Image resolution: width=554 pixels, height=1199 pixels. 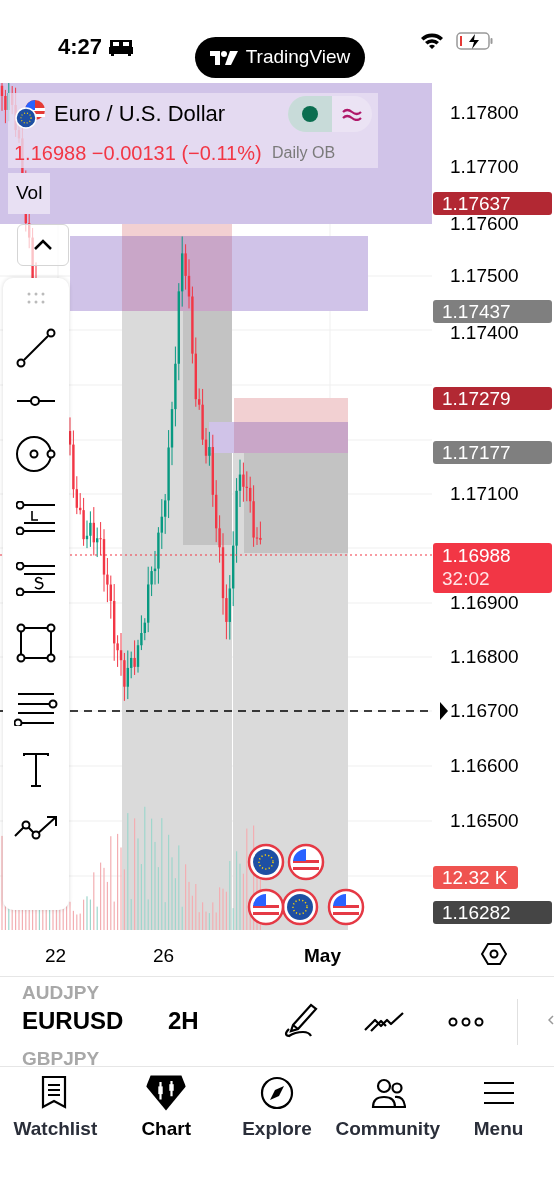 I want to click on price-label: 1.16900, so click(x=484, y=602).